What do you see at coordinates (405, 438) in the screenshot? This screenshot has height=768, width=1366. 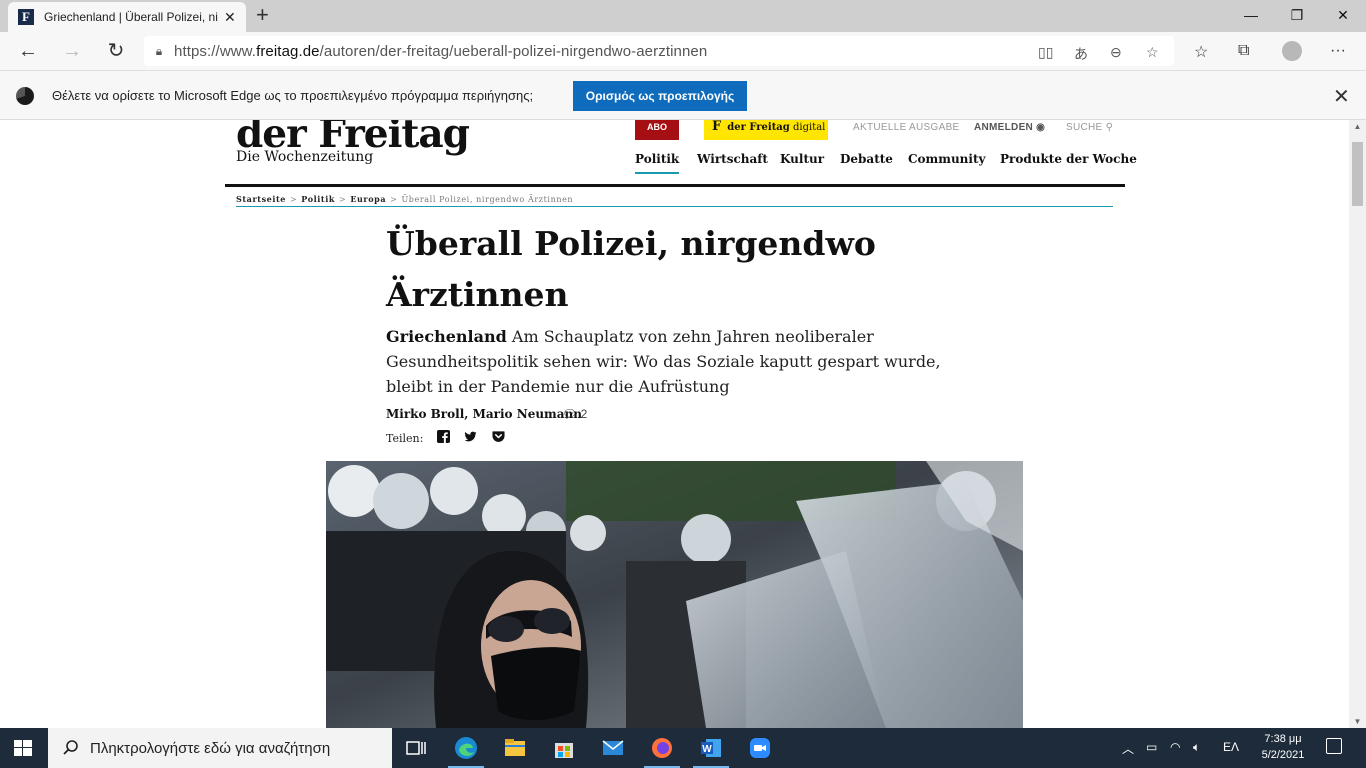 I see `share-label: Teilen:` at bounding box center [405, 438].